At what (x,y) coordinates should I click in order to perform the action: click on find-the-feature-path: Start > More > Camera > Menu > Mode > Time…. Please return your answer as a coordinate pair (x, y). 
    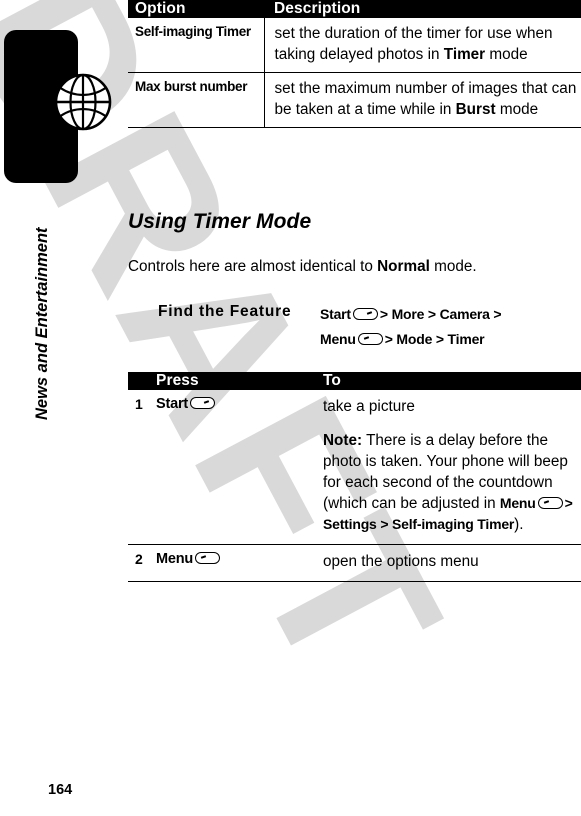
    Looking at the image, I should click on (450, 327).